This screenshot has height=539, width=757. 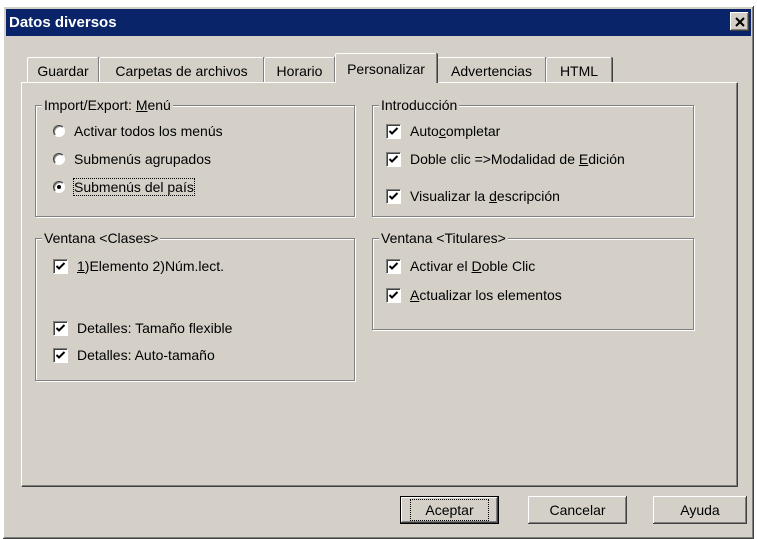 I want to click on close-icon, so click(x=739, y=21).